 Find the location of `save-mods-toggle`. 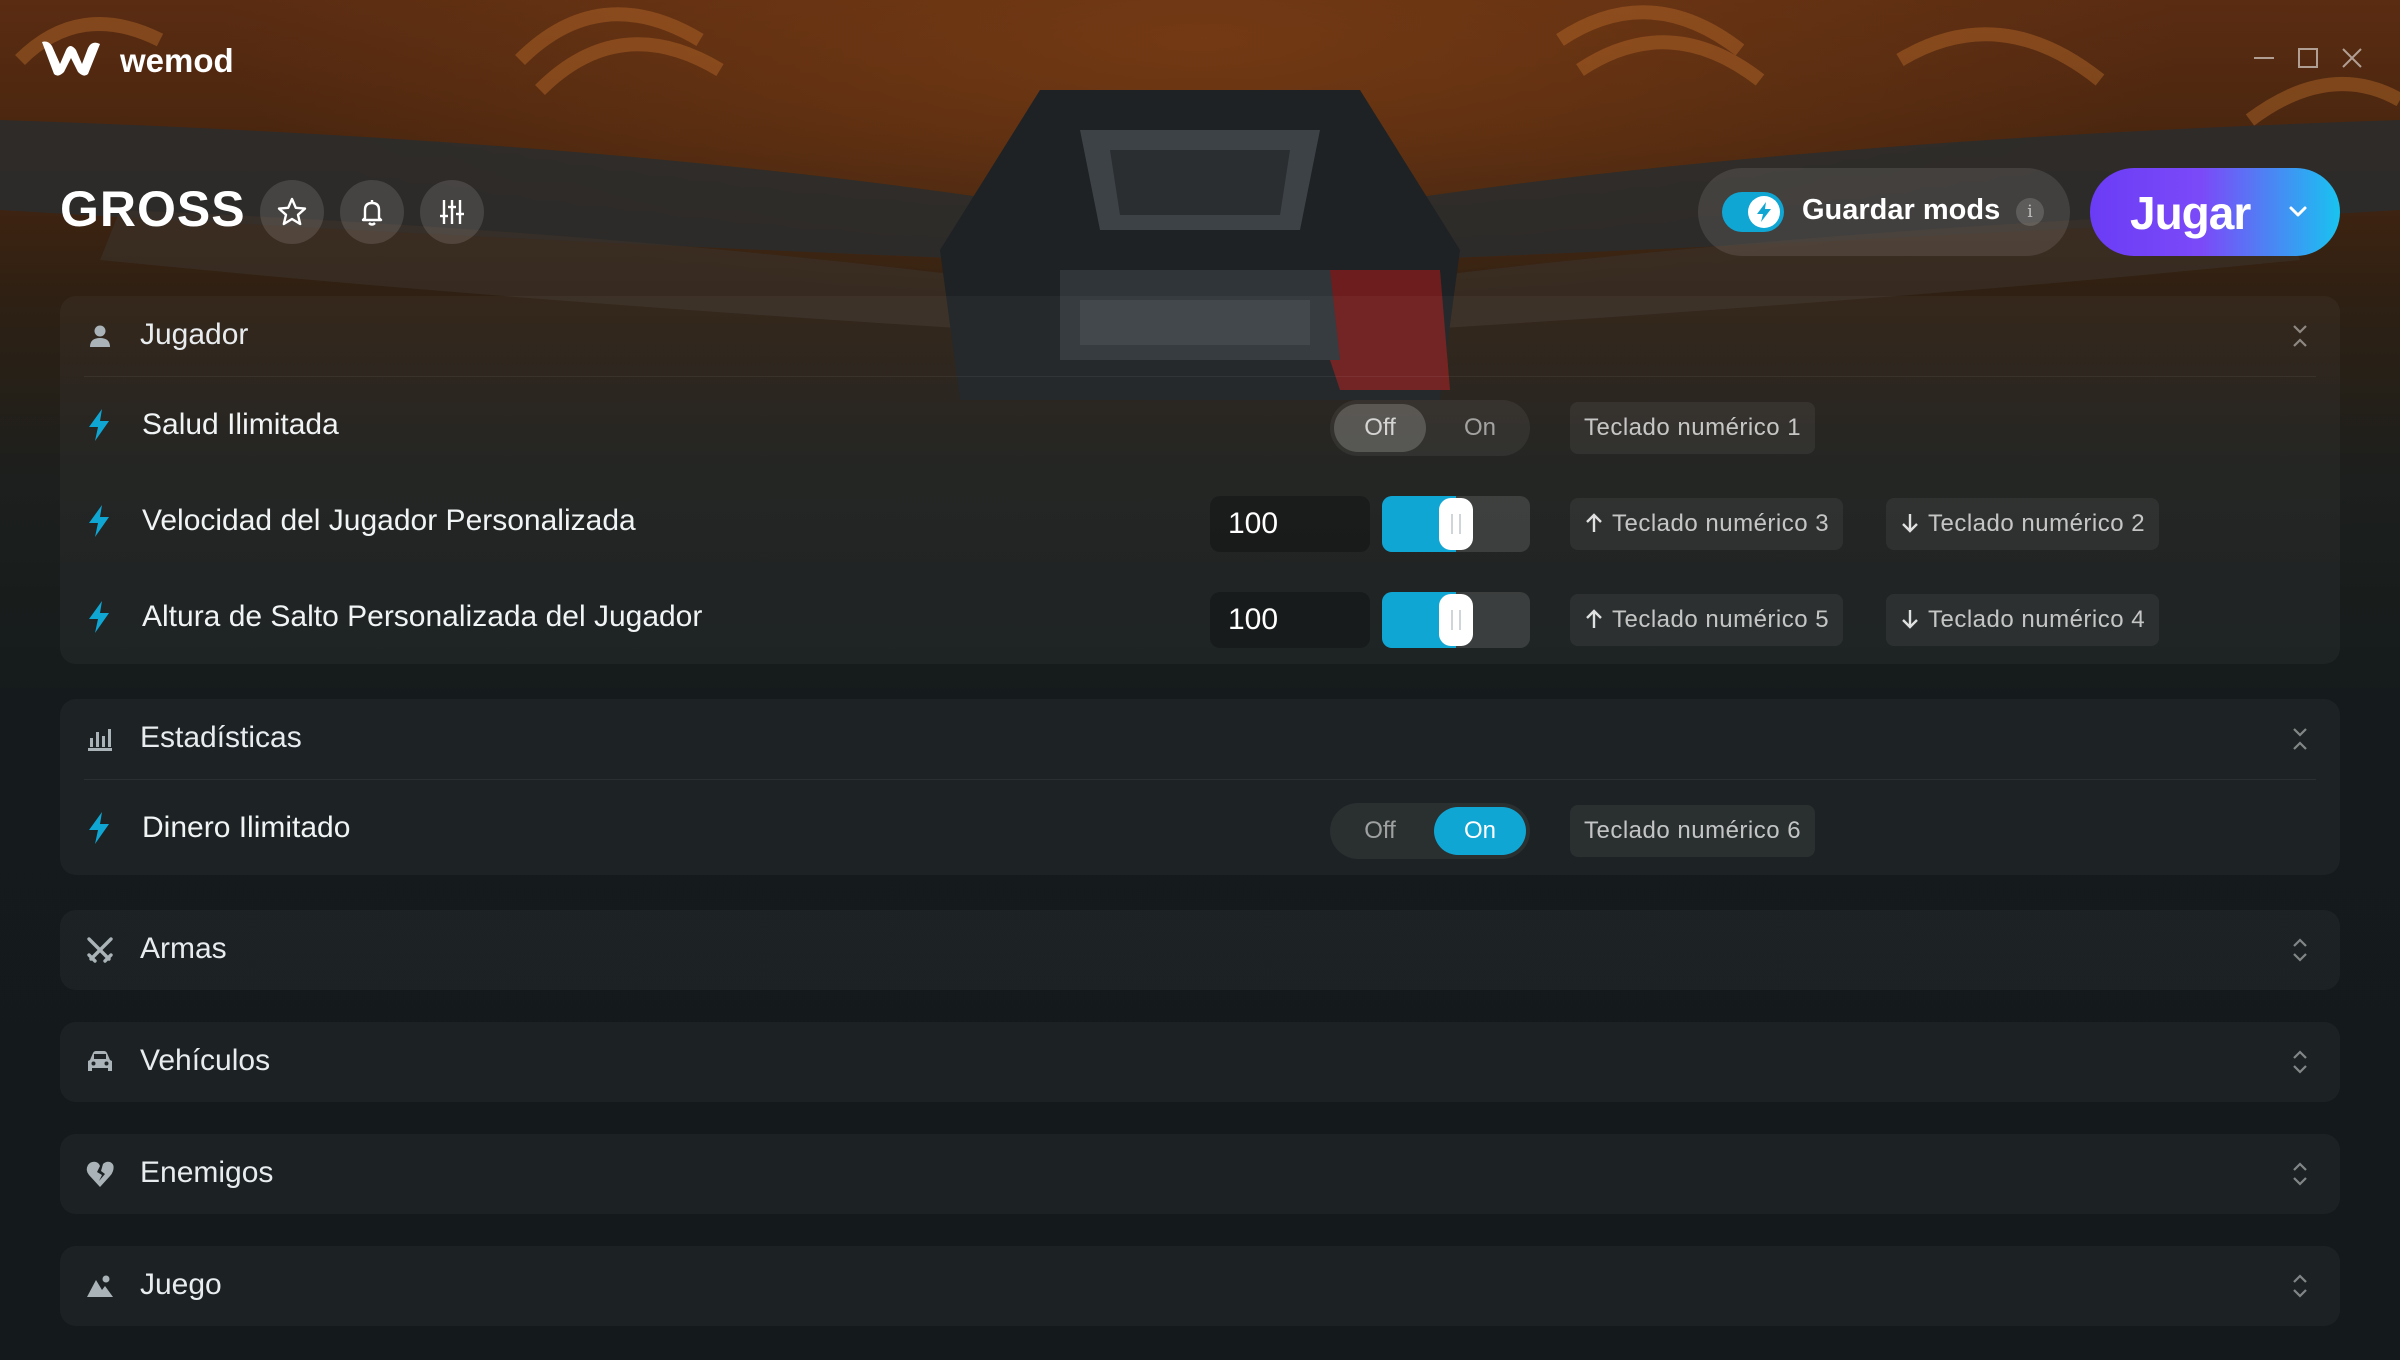

save-mods-toggle is located at coordinates (1753, 212).